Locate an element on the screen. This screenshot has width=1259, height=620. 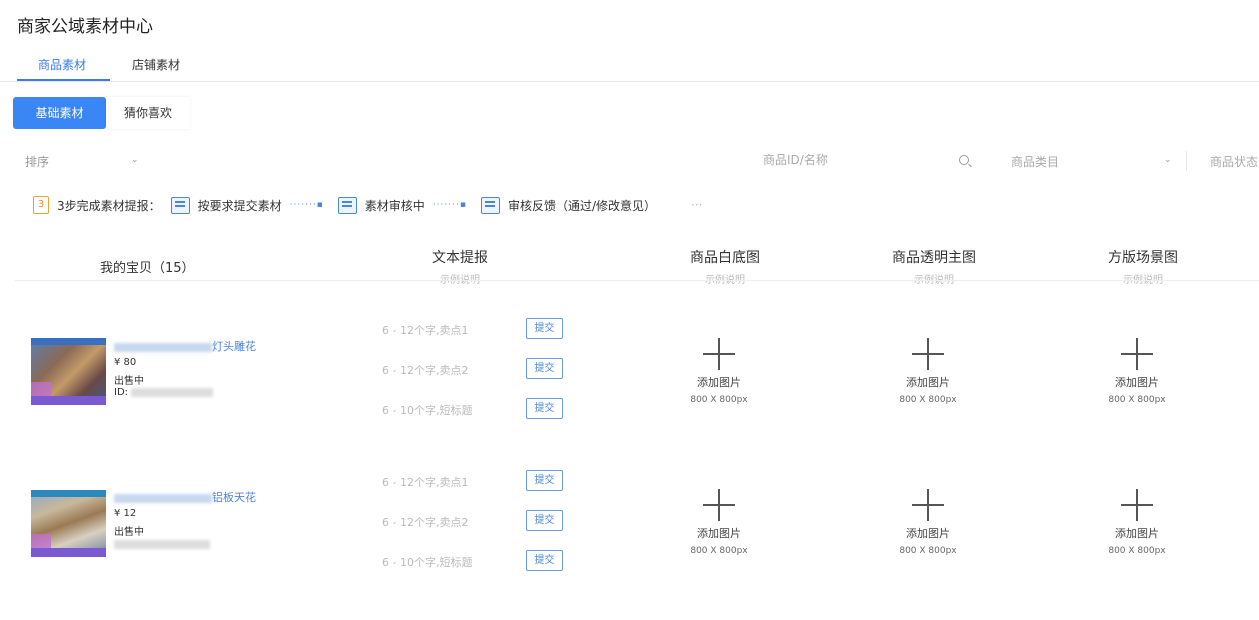
search-box is located at coordinates (867, 161).